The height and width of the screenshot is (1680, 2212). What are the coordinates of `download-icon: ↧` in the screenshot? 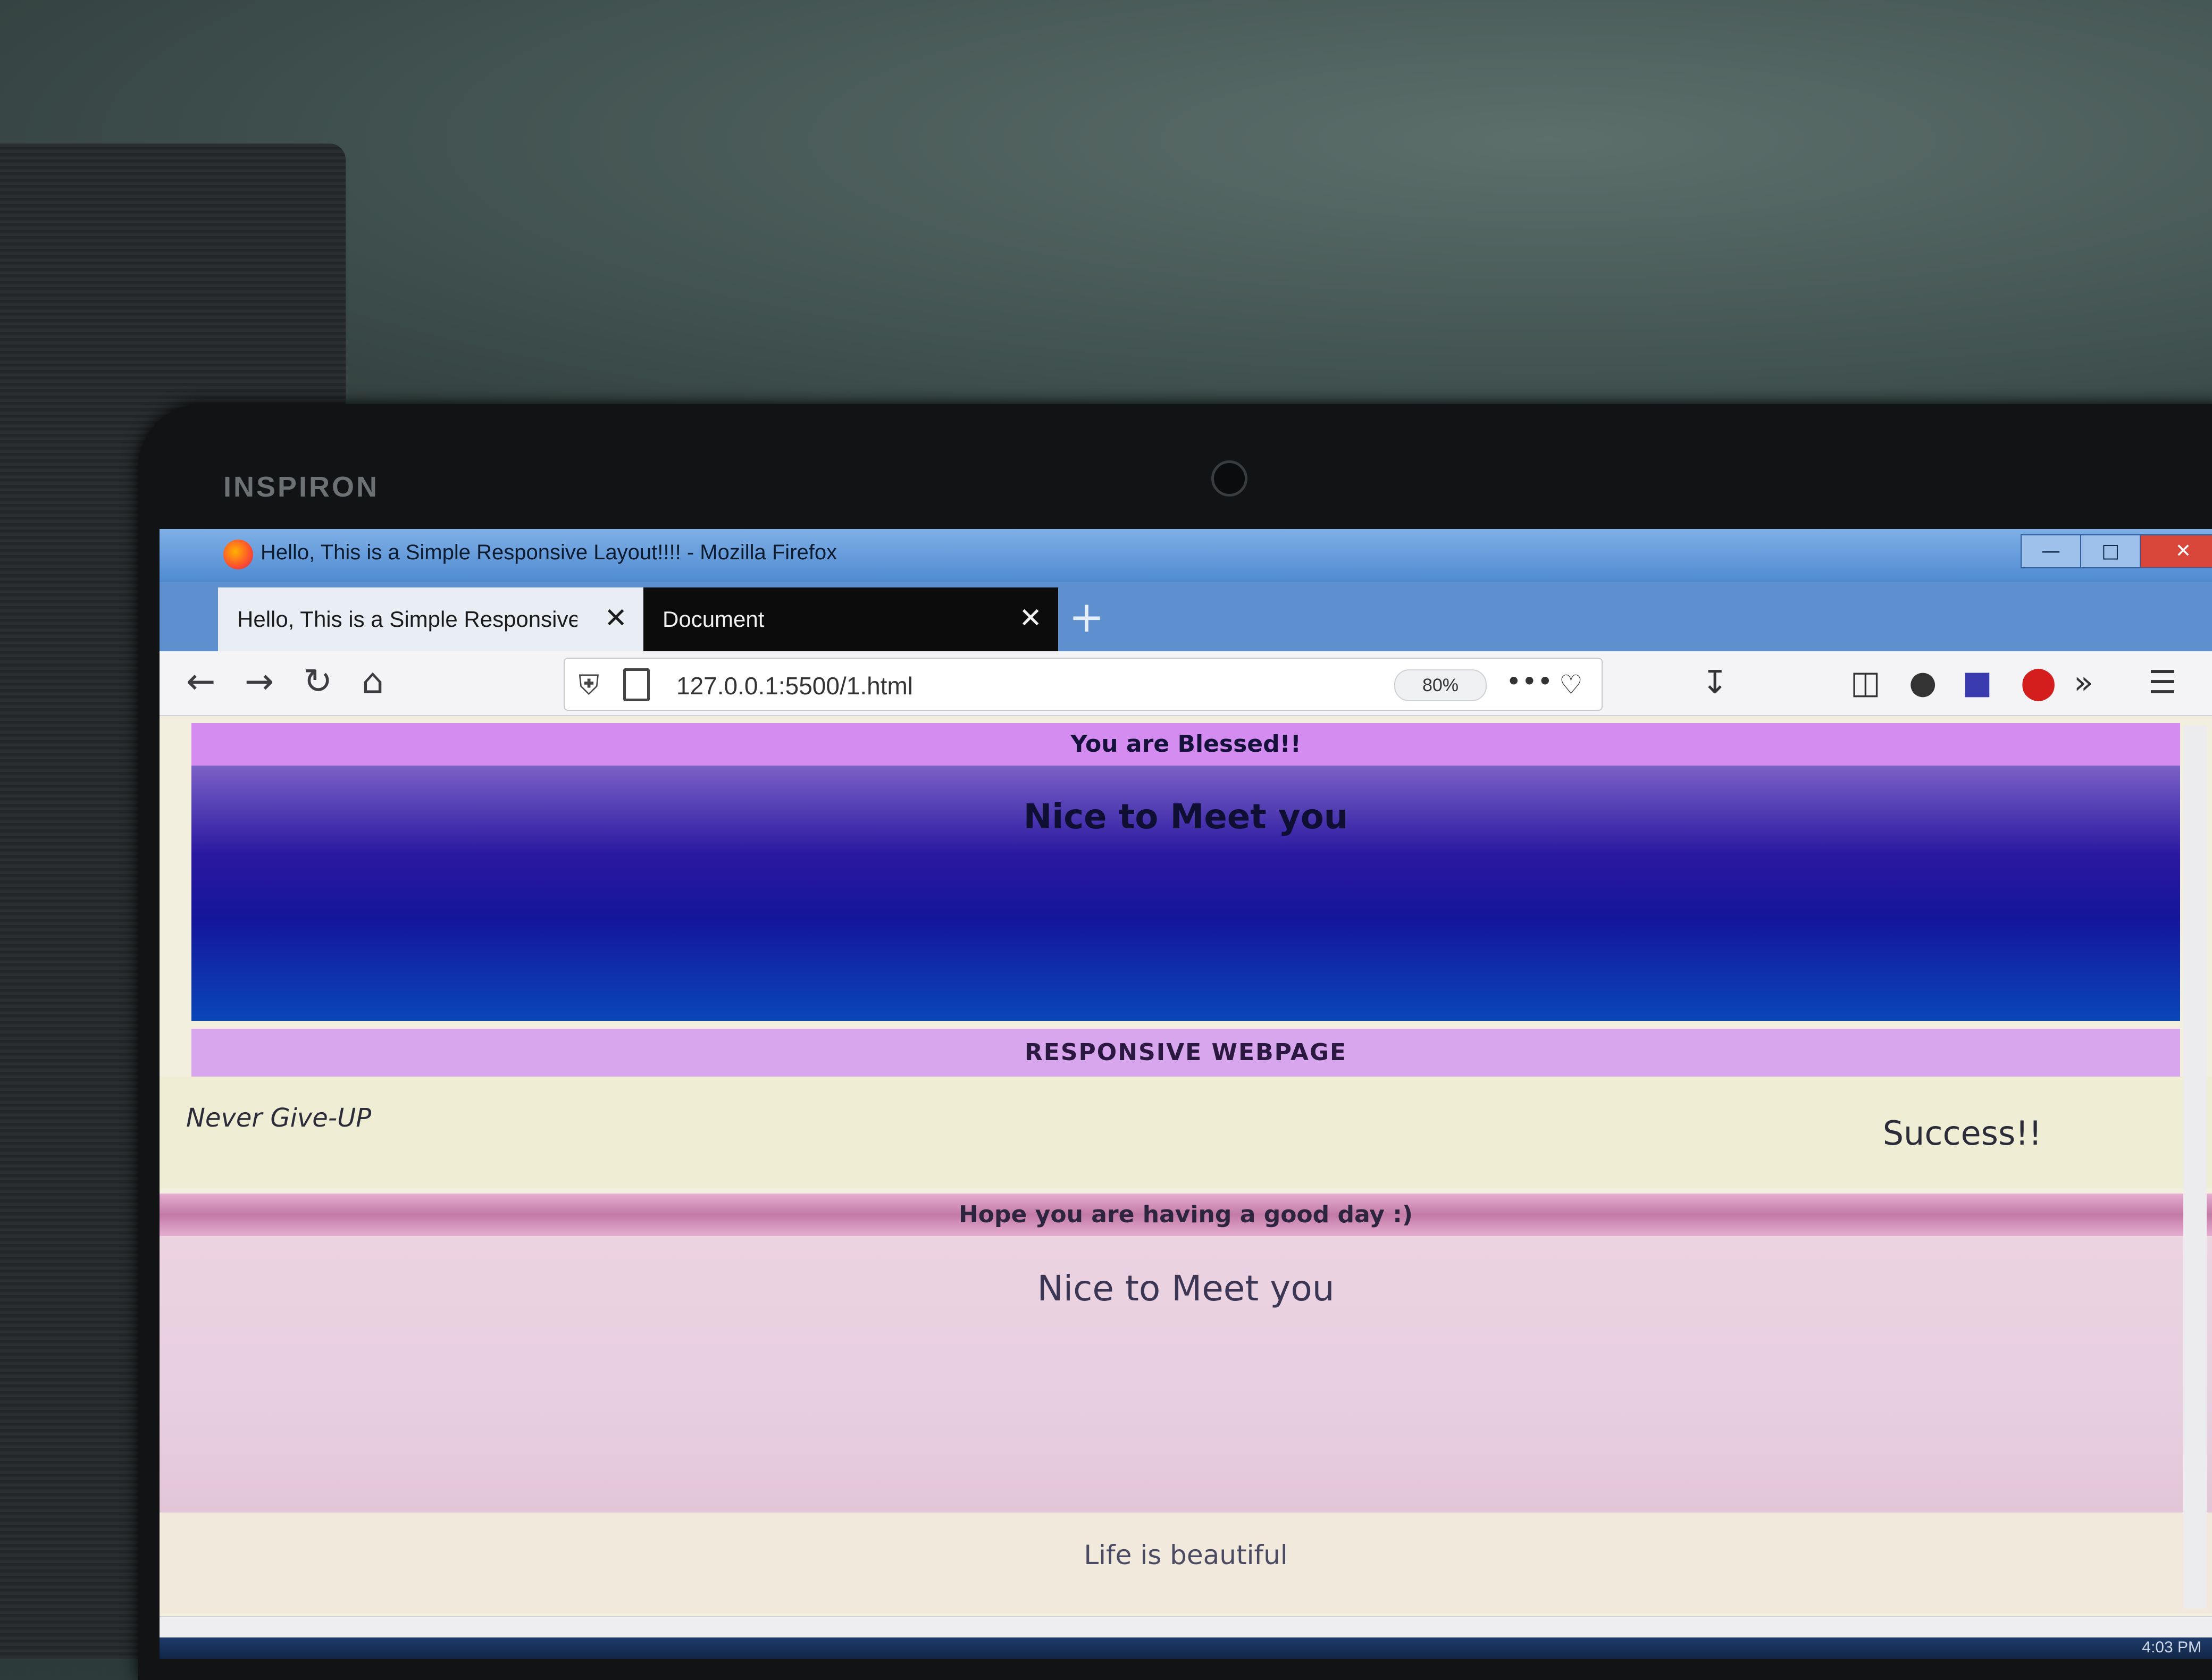 It's located at (1715, 682).